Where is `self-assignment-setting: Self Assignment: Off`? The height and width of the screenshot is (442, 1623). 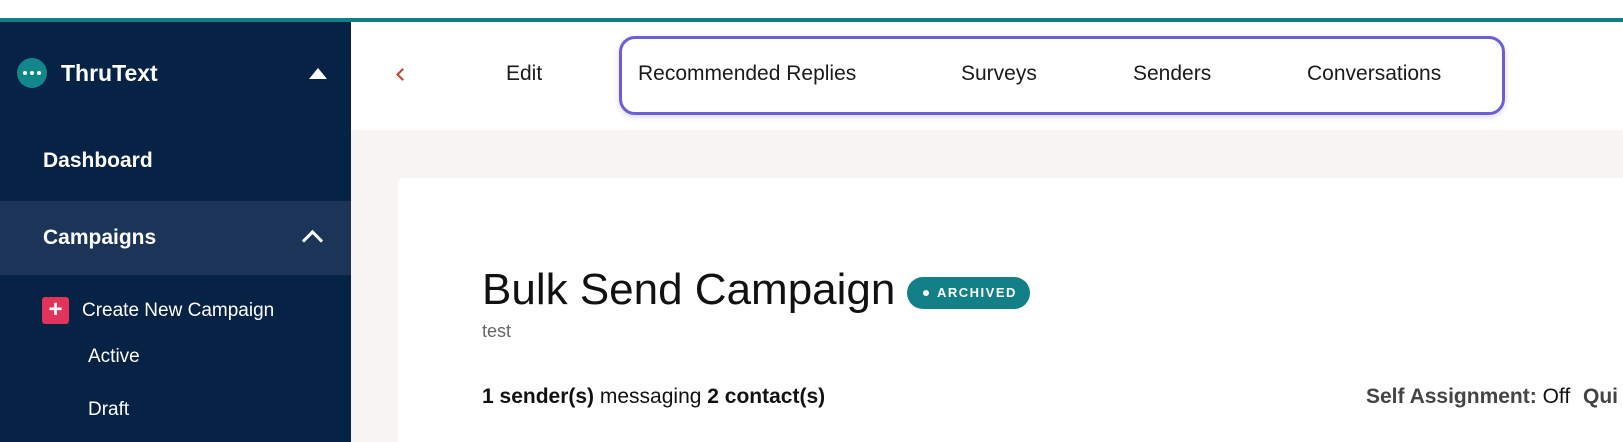
self-assignment-setting: Self Assignment: Off is located at coordinates (1468, 397).